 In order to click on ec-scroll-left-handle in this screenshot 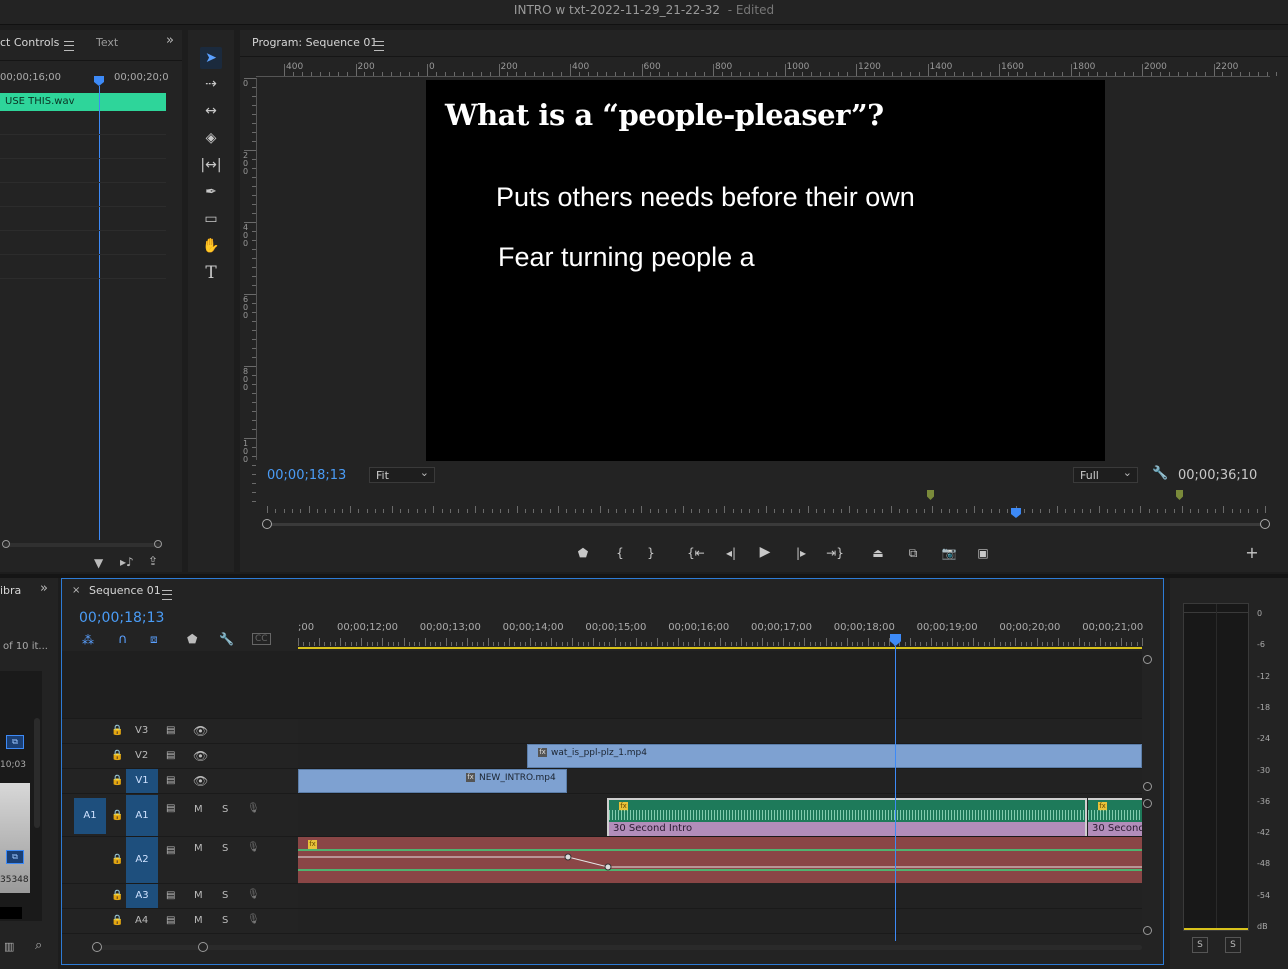, I will do `click(6, 544)`.